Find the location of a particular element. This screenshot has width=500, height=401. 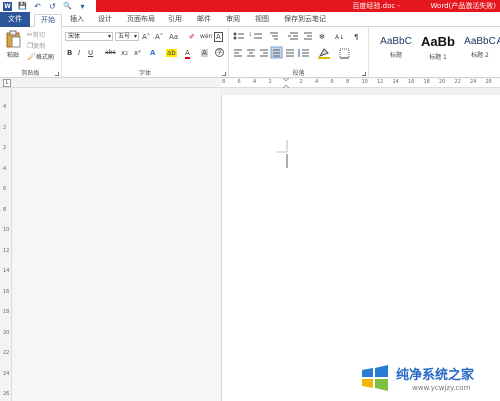

tab-references: 引用 is located at coordinates (175, 20).